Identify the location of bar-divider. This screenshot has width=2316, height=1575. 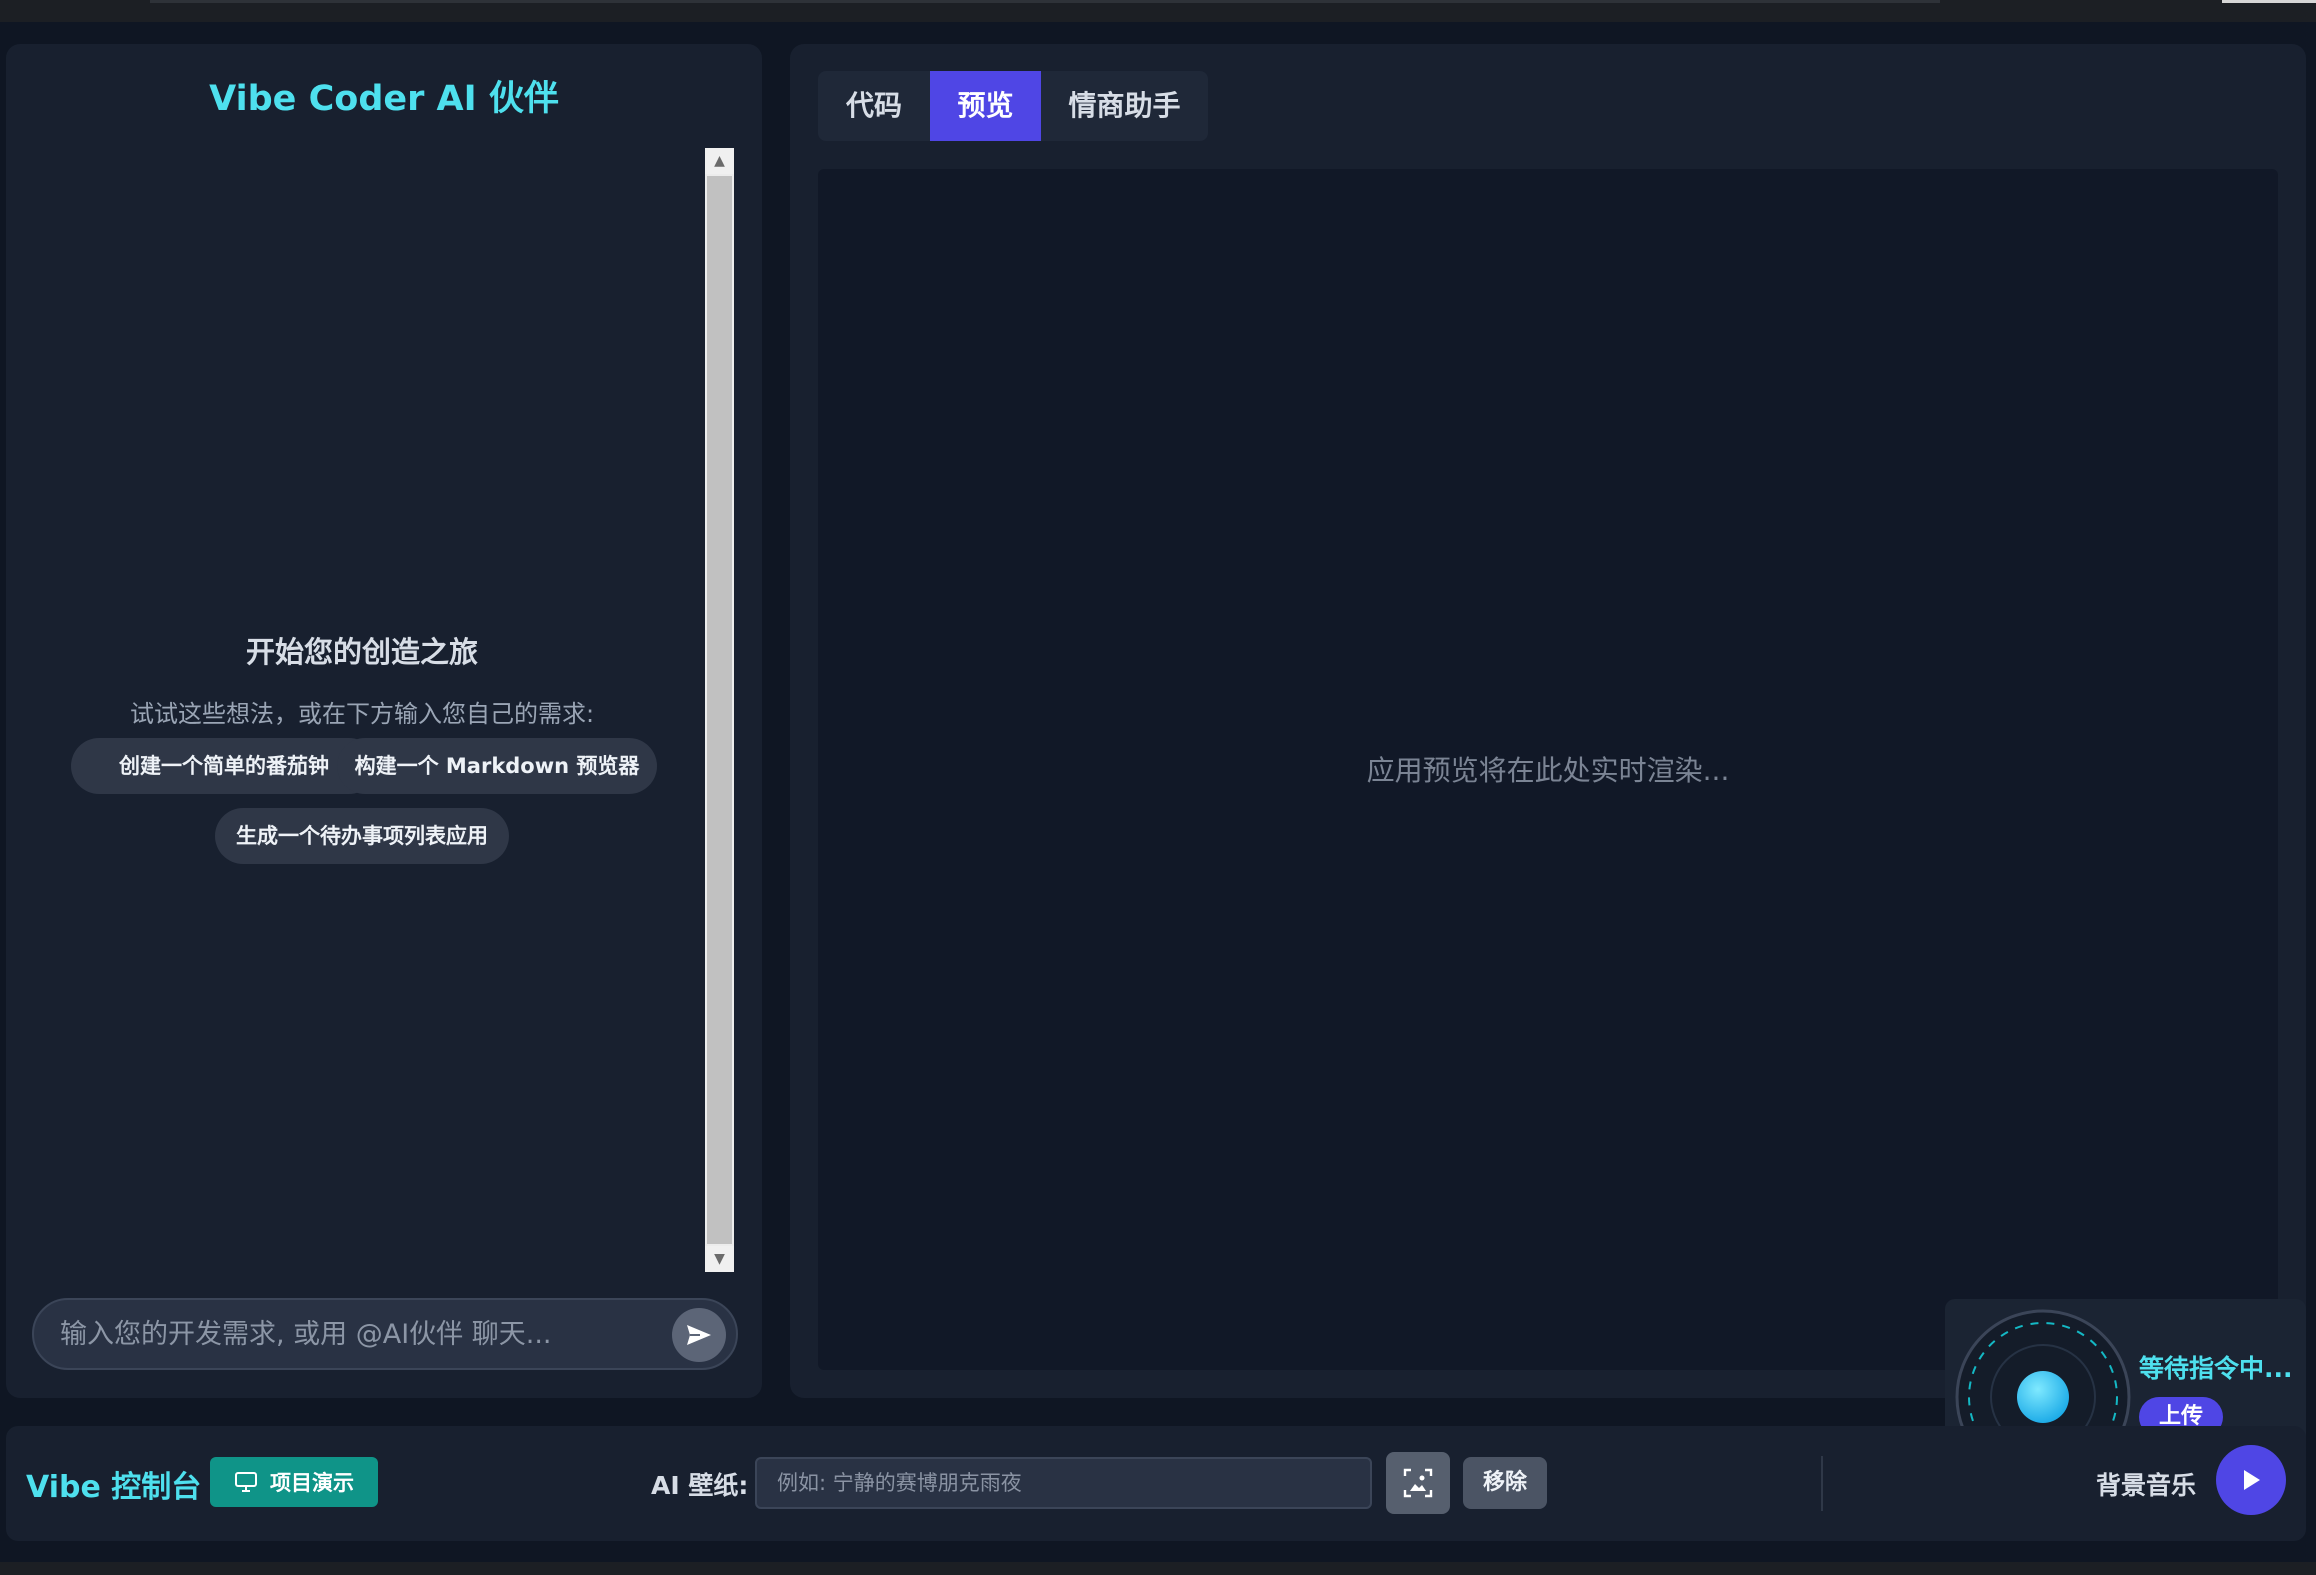
(1822, 1483).